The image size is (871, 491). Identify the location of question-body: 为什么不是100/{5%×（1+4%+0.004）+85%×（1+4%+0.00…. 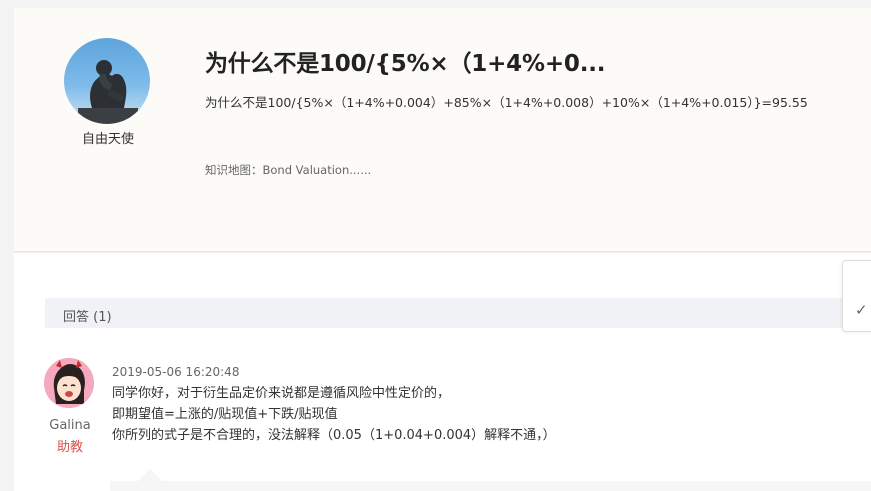
(506, 102).